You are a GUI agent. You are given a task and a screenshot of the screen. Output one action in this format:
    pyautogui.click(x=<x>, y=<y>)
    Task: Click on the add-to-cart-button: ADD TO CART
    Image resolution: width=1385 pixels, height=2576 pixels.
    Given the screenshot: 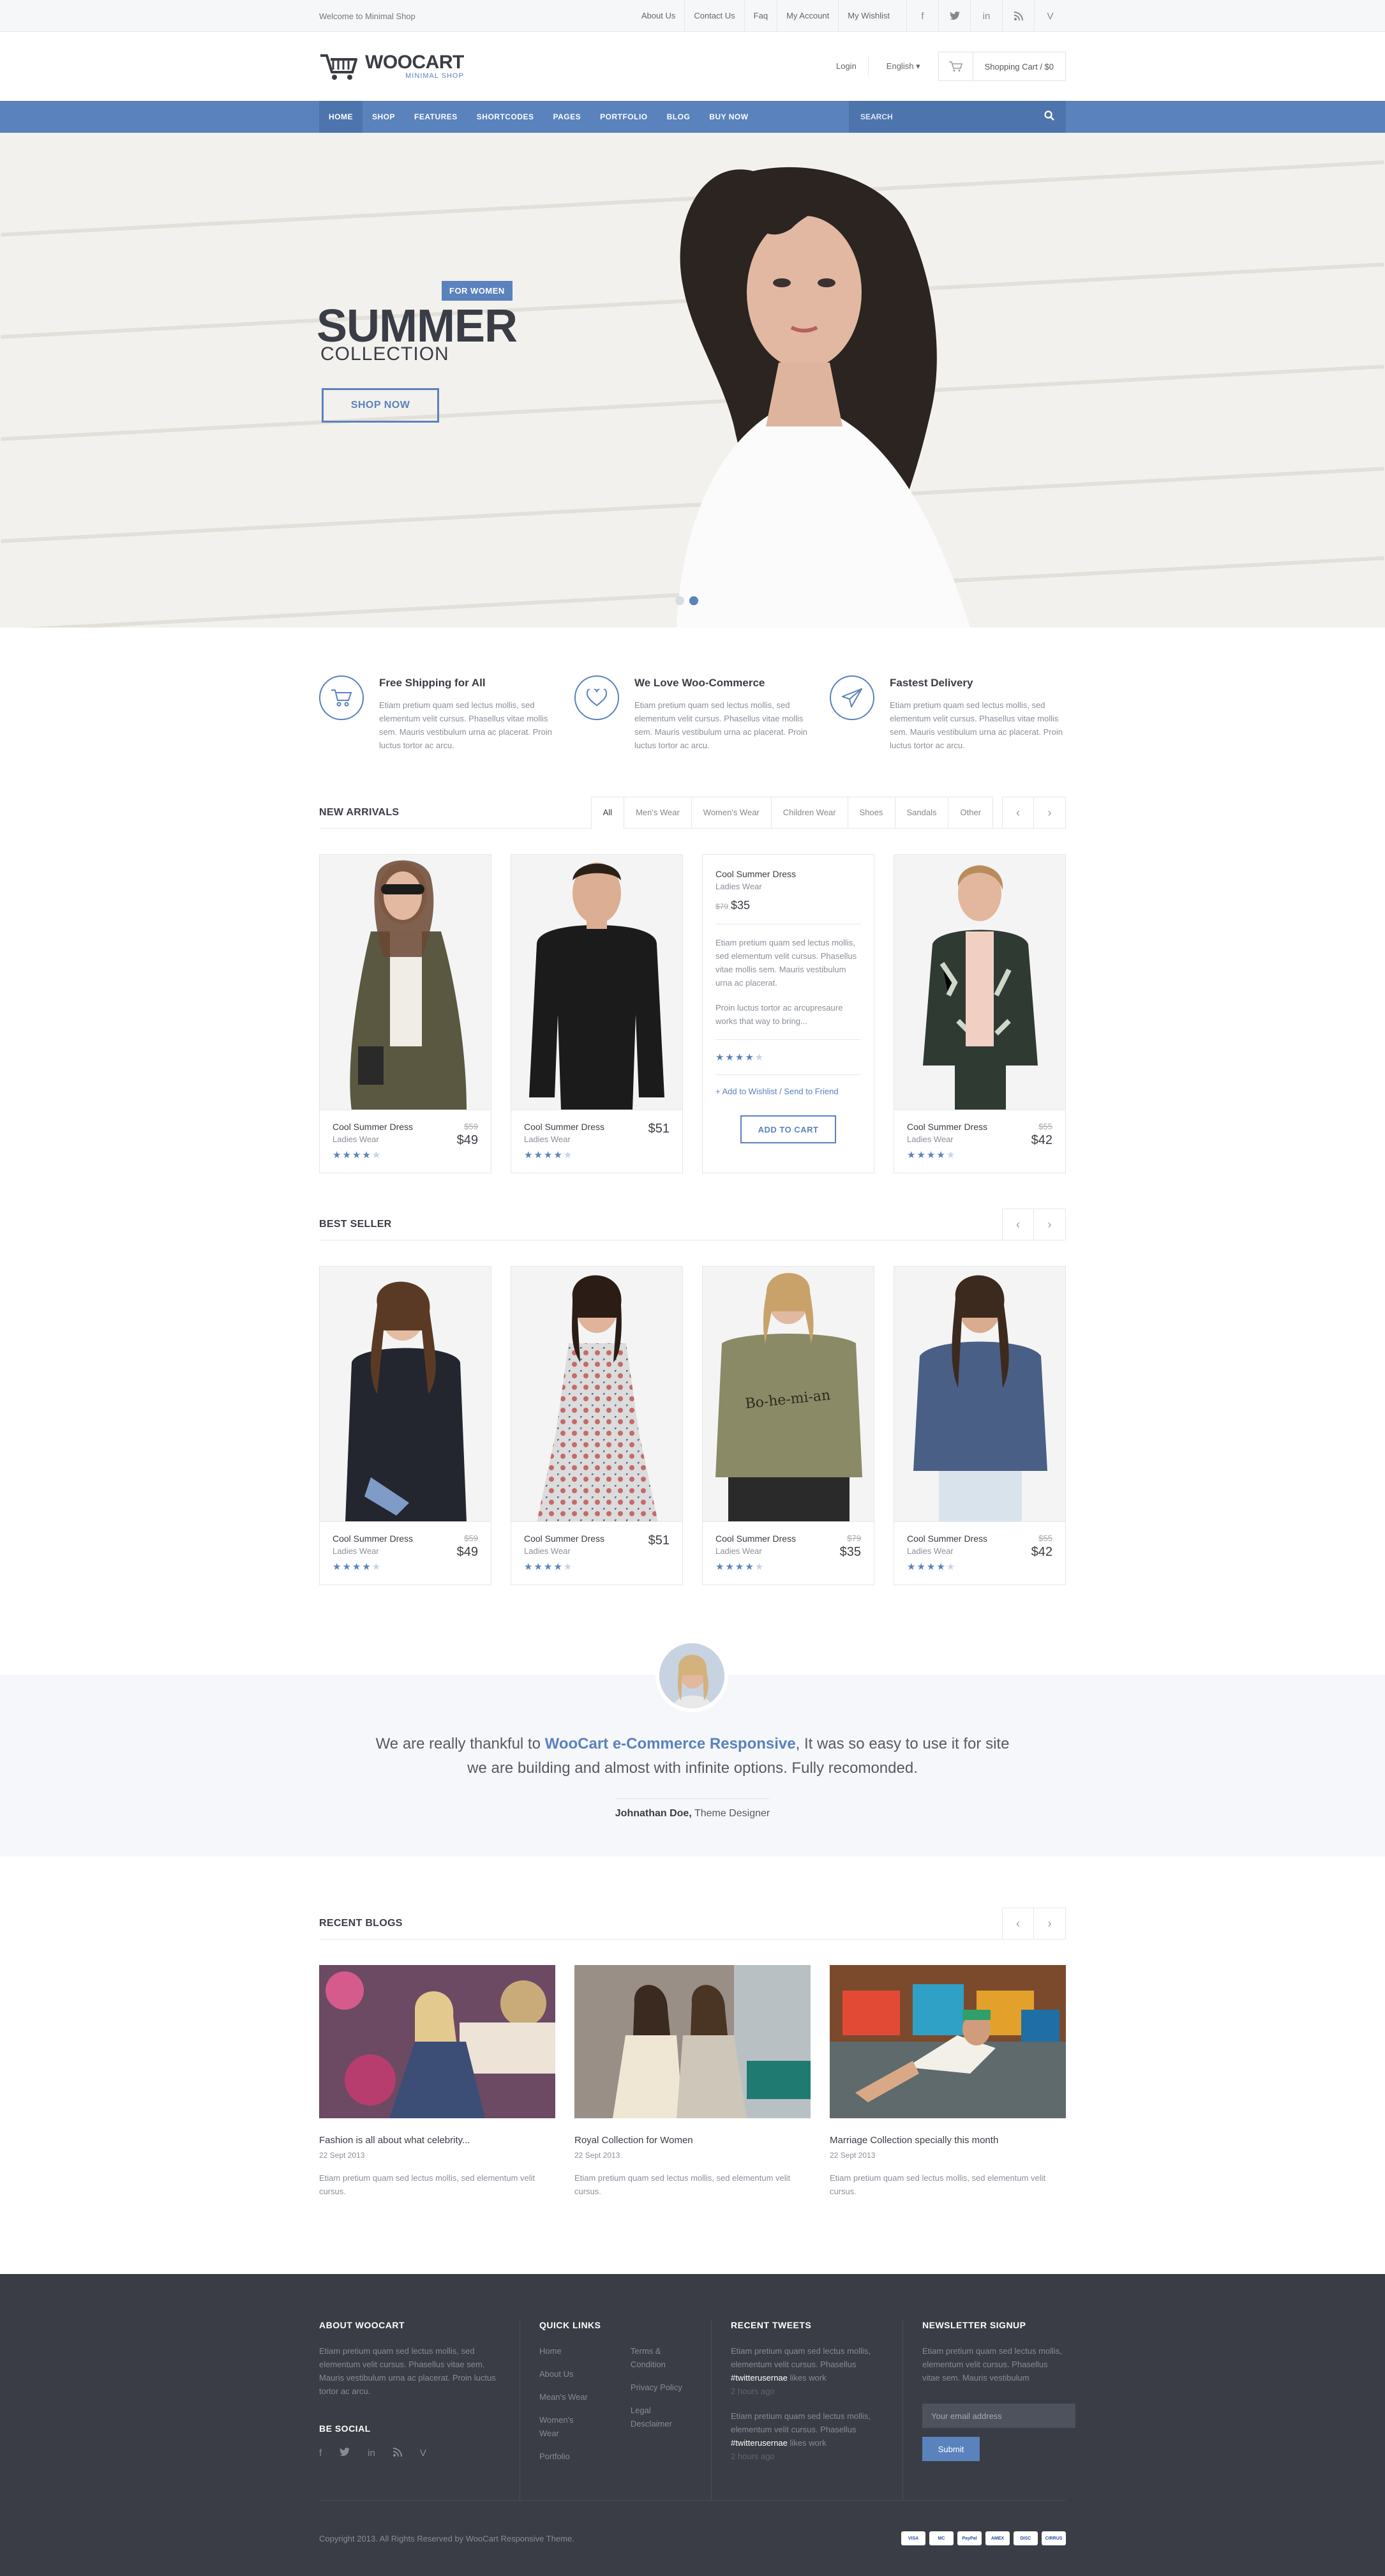 What is the action you would take?
    pyautogui.click(x=788, y=1129)
    